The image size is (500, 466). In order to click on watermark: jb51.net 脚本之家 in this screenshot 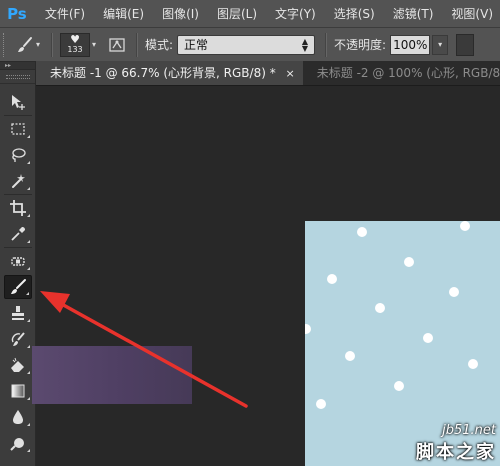, I will do `click(456, 443)`.